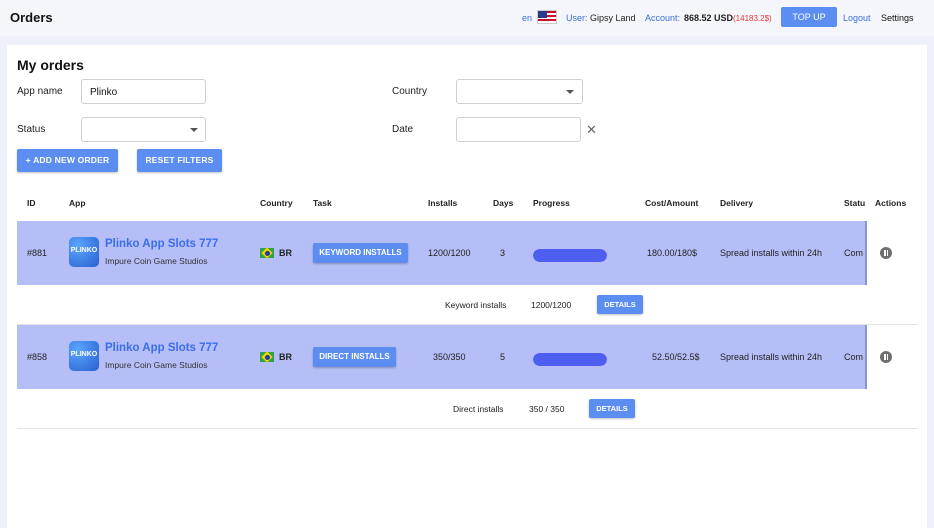 Image resolution: width=934 pixels, height=528 pixels. Describe the element at coordinates (322, 203) in the screenshot. I see `col-task: Task` at that location.